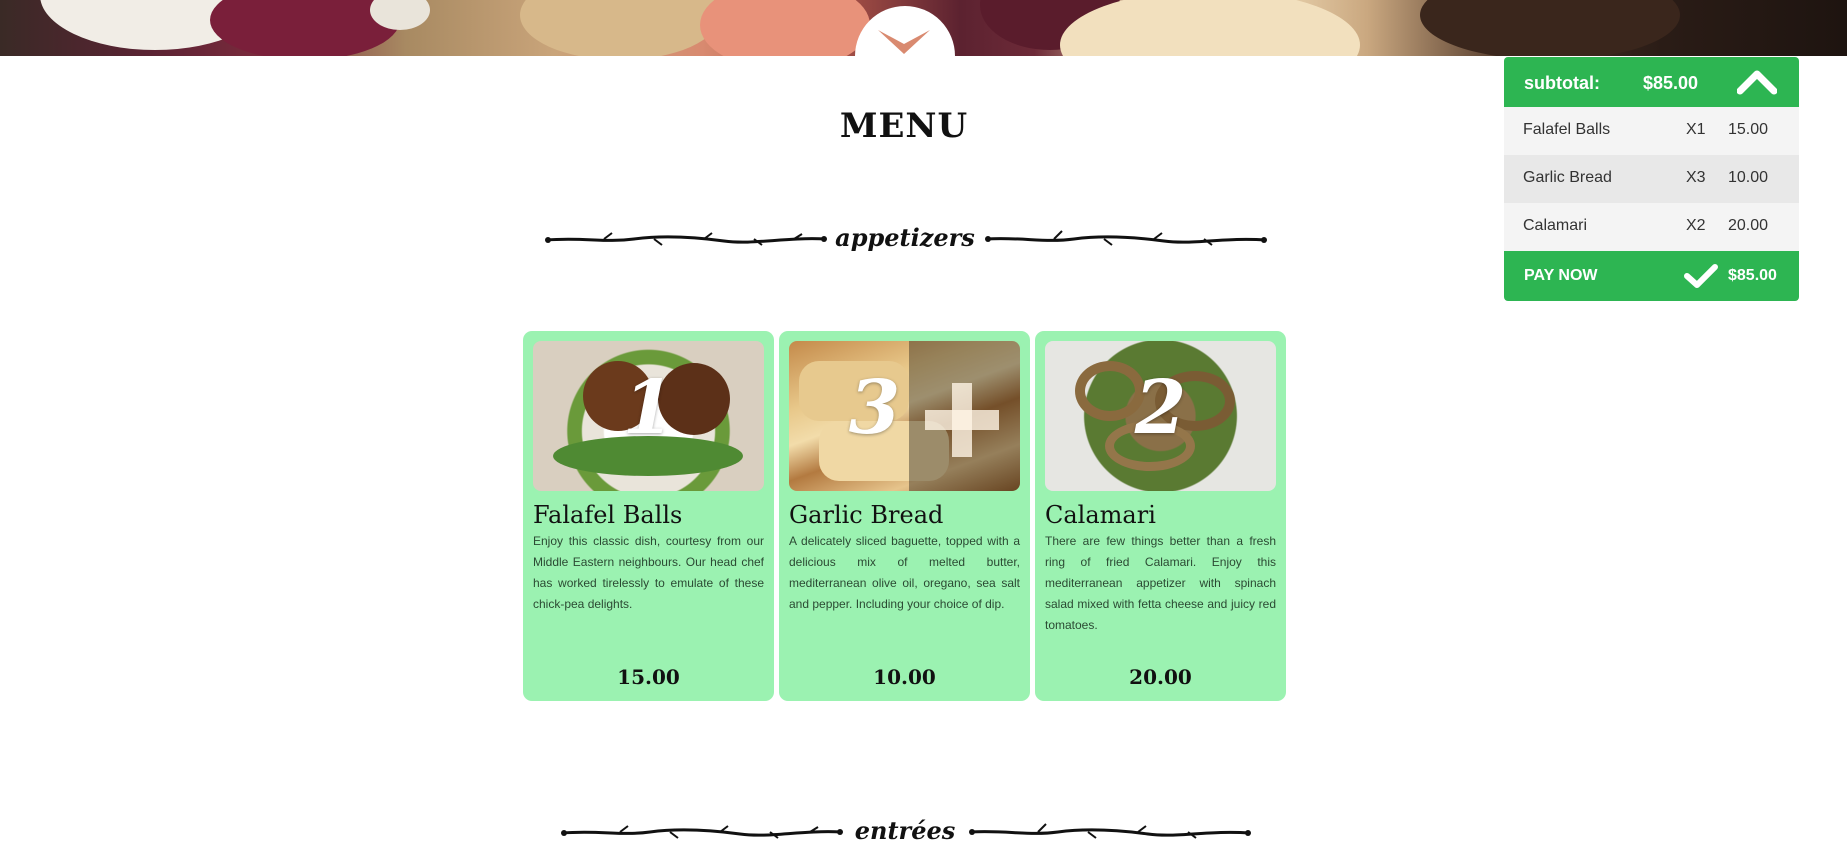 The height and width of the screenshot is (849, 1847). I want to click on cart-item-qty: X2, so click(1696, 225).